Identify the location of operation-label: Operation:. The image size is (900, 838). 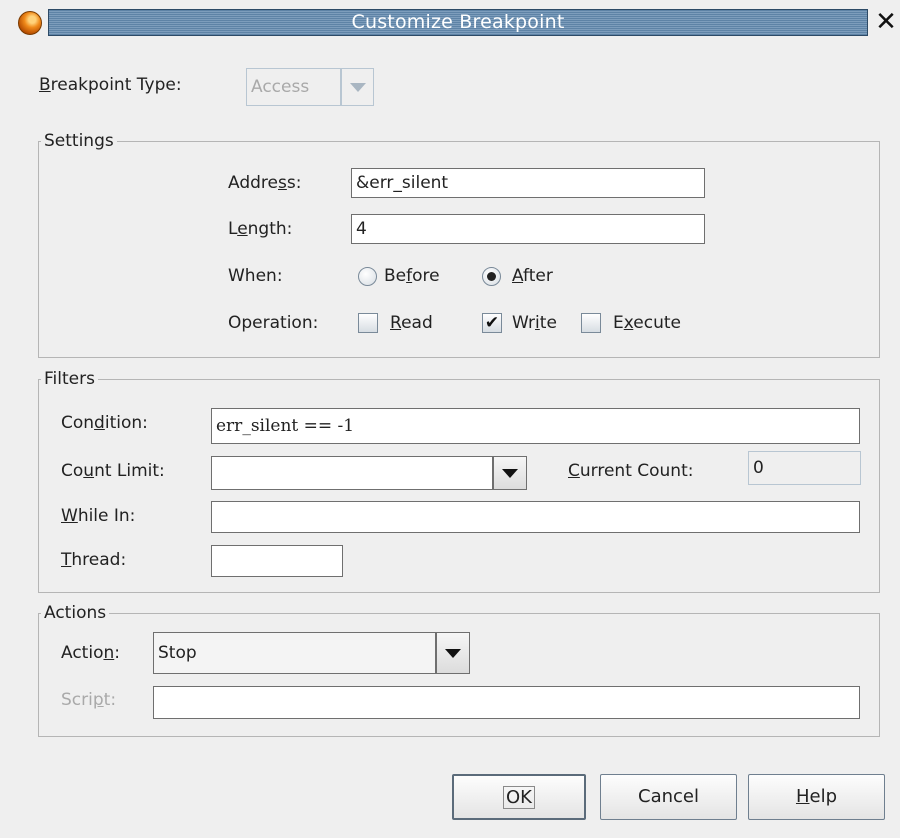
(273, 323).